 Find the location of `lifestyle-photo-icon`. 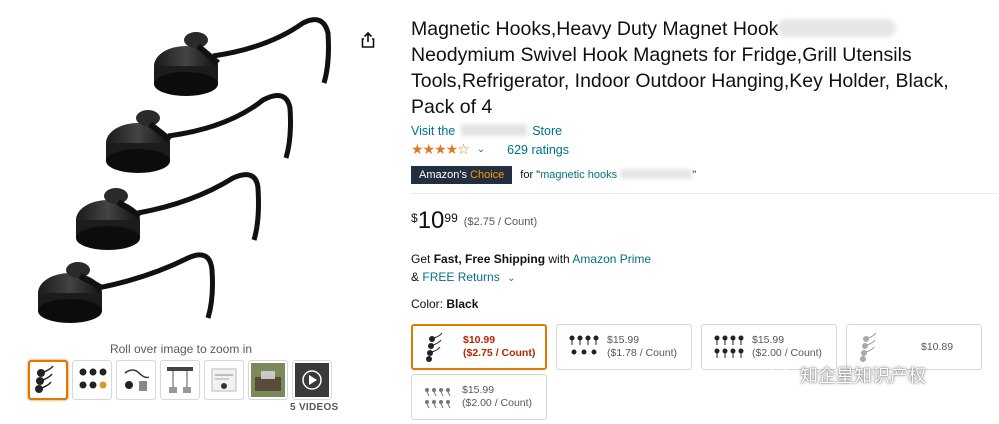

lifestyle-photo-icon is located at coordinates (268, 380).